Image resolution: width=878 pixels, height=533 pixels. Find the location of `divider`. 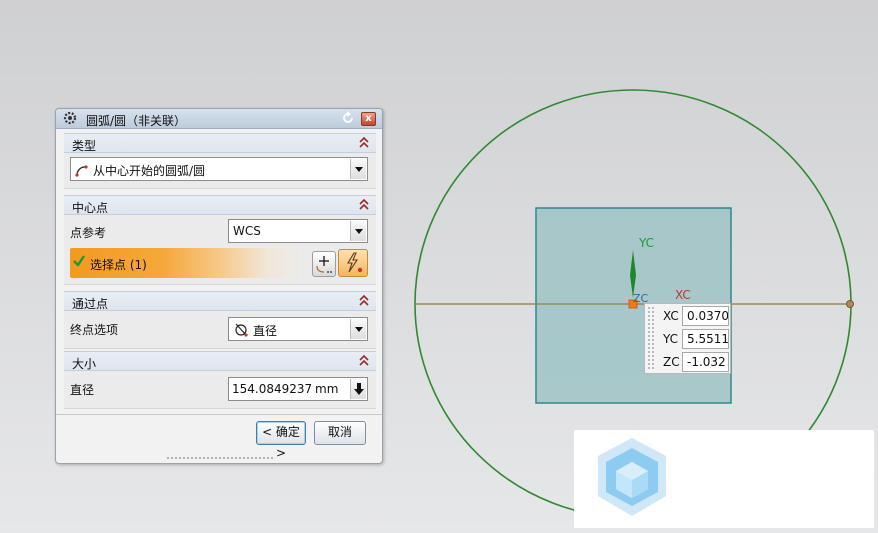

divider is located at coordinates (219, 414).